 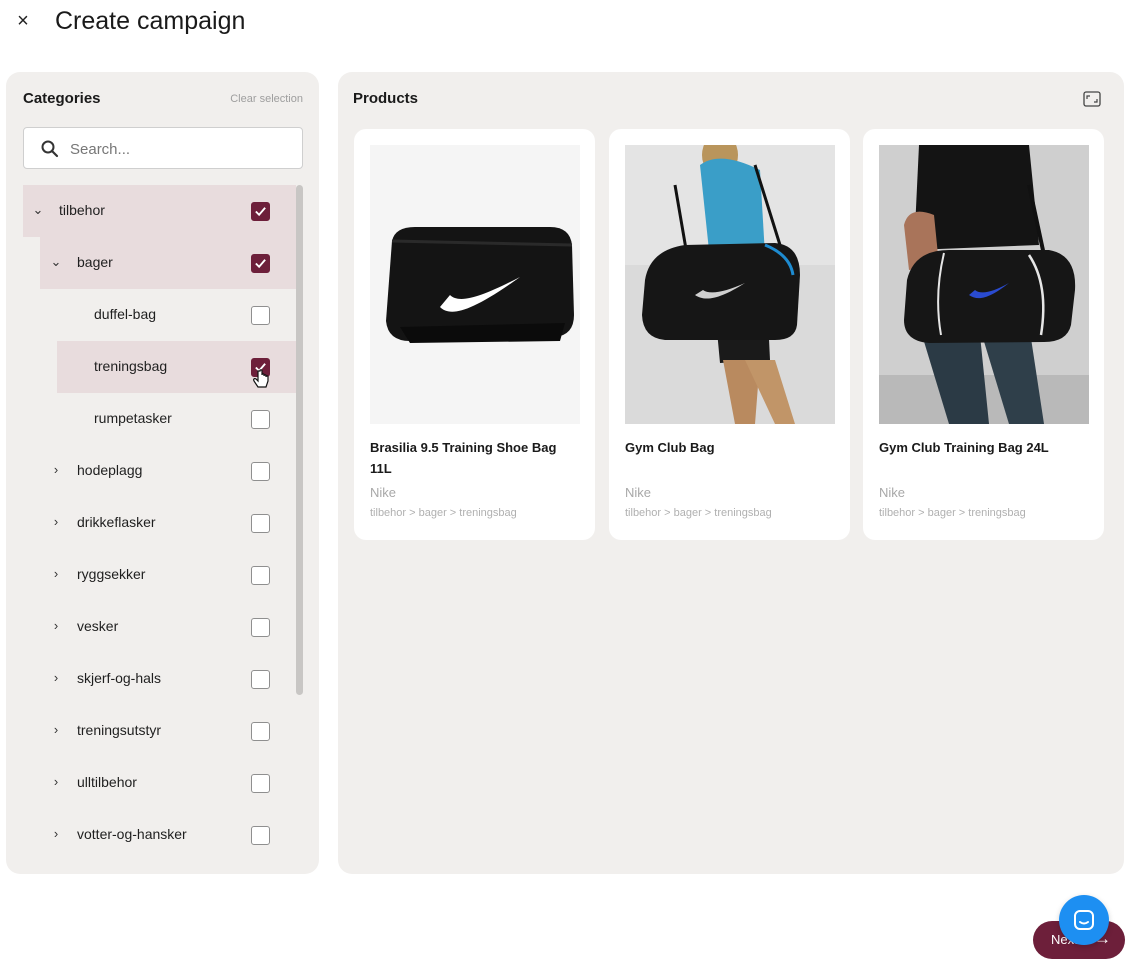 I want to click on search-icon, so click(x=50, y=149).